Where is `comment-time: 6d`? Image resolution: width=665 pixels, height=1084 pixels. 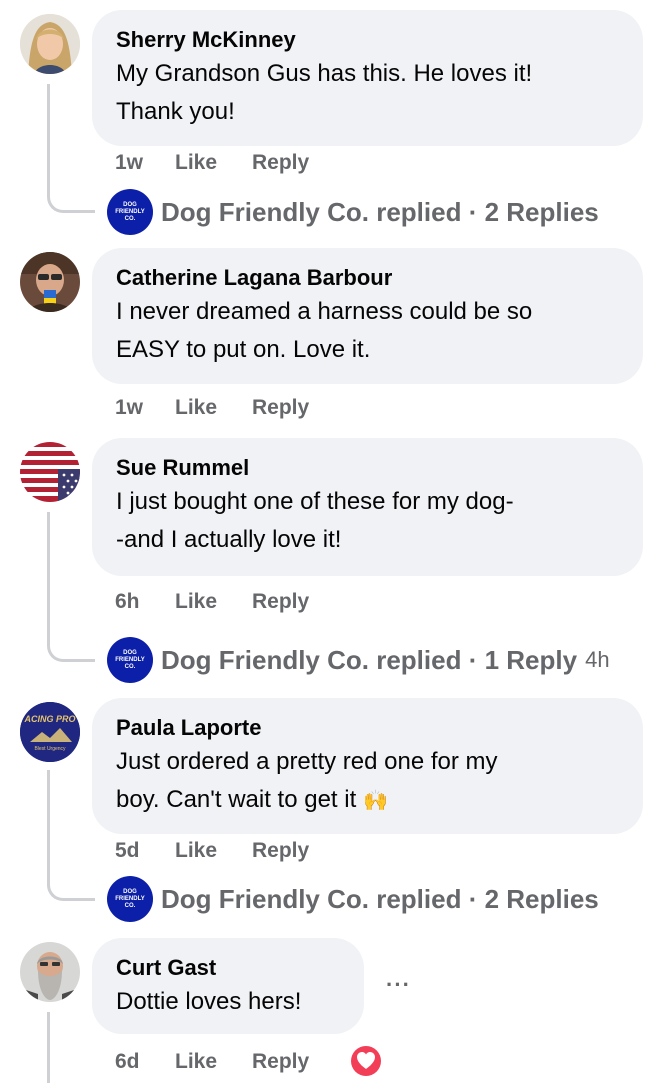
comment-time: 6d is located at coordinates (127, 1062).